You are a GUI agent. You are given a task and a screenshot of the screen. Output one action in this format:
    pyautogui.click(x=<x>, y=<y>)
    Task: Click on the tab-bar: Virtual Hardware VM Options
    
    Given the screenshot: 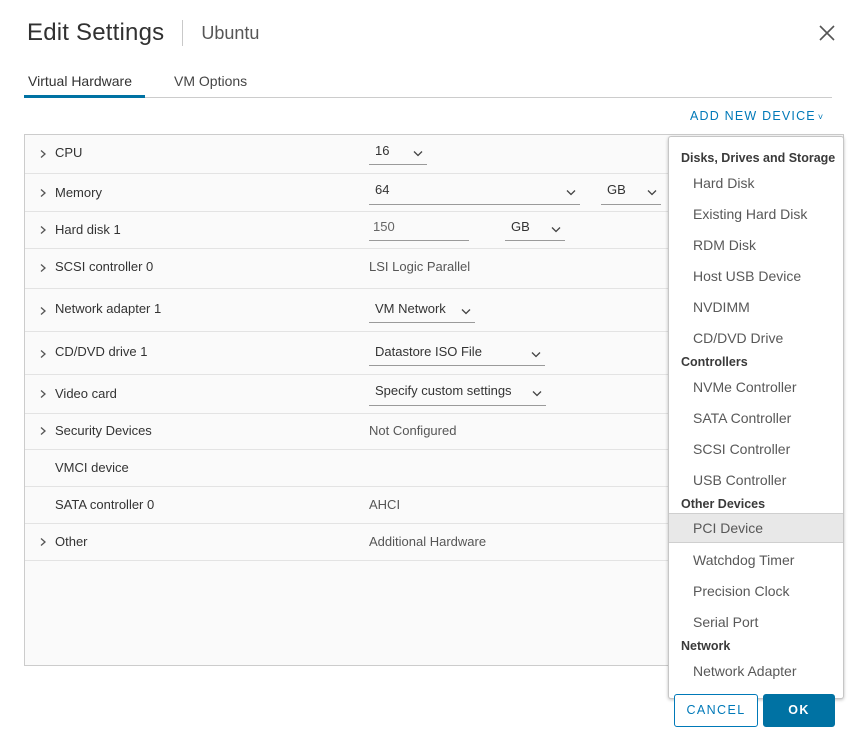 What is the action you would take?
    pyautogui.click(x=428, y=84)
    